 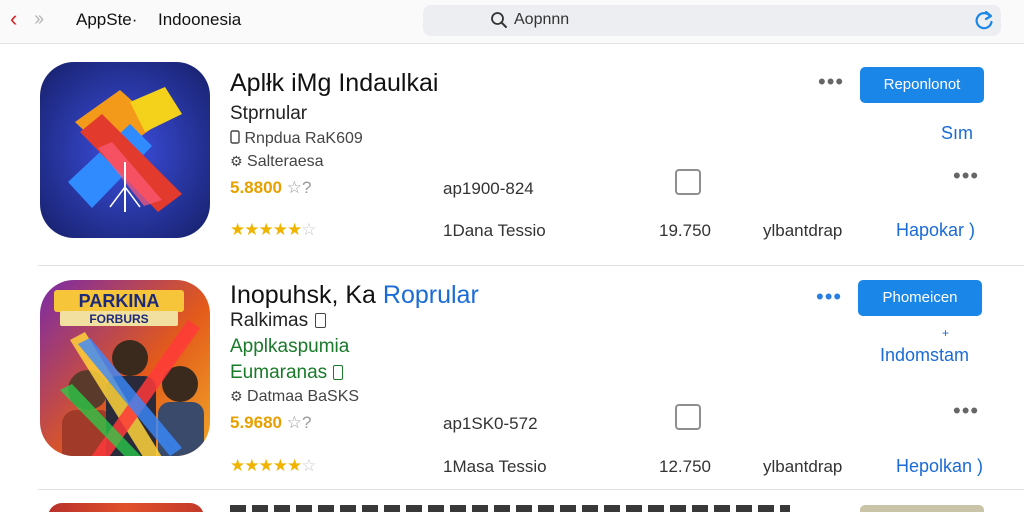 I want to click on icon-banner-text: PARKINA, so click(x=119, y=301).